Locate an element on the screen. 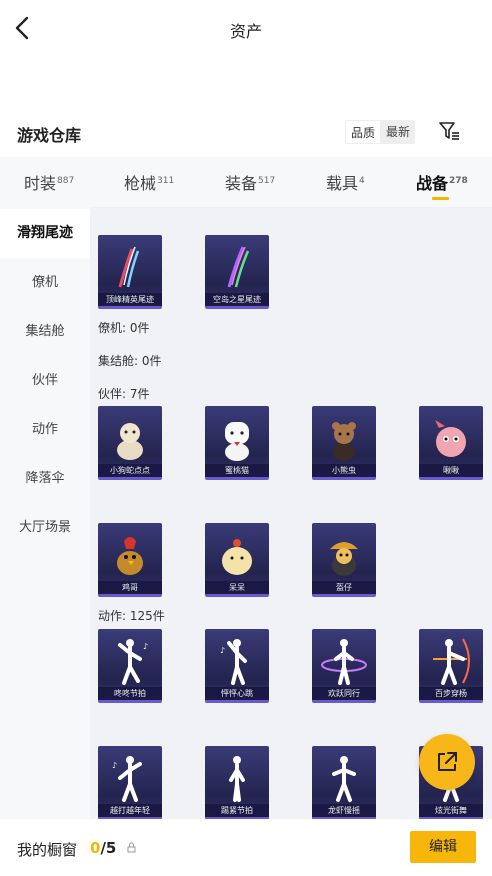 The height and width of the screenshot is (876, 492). external-link-icon is located at coordinates (447, 761).